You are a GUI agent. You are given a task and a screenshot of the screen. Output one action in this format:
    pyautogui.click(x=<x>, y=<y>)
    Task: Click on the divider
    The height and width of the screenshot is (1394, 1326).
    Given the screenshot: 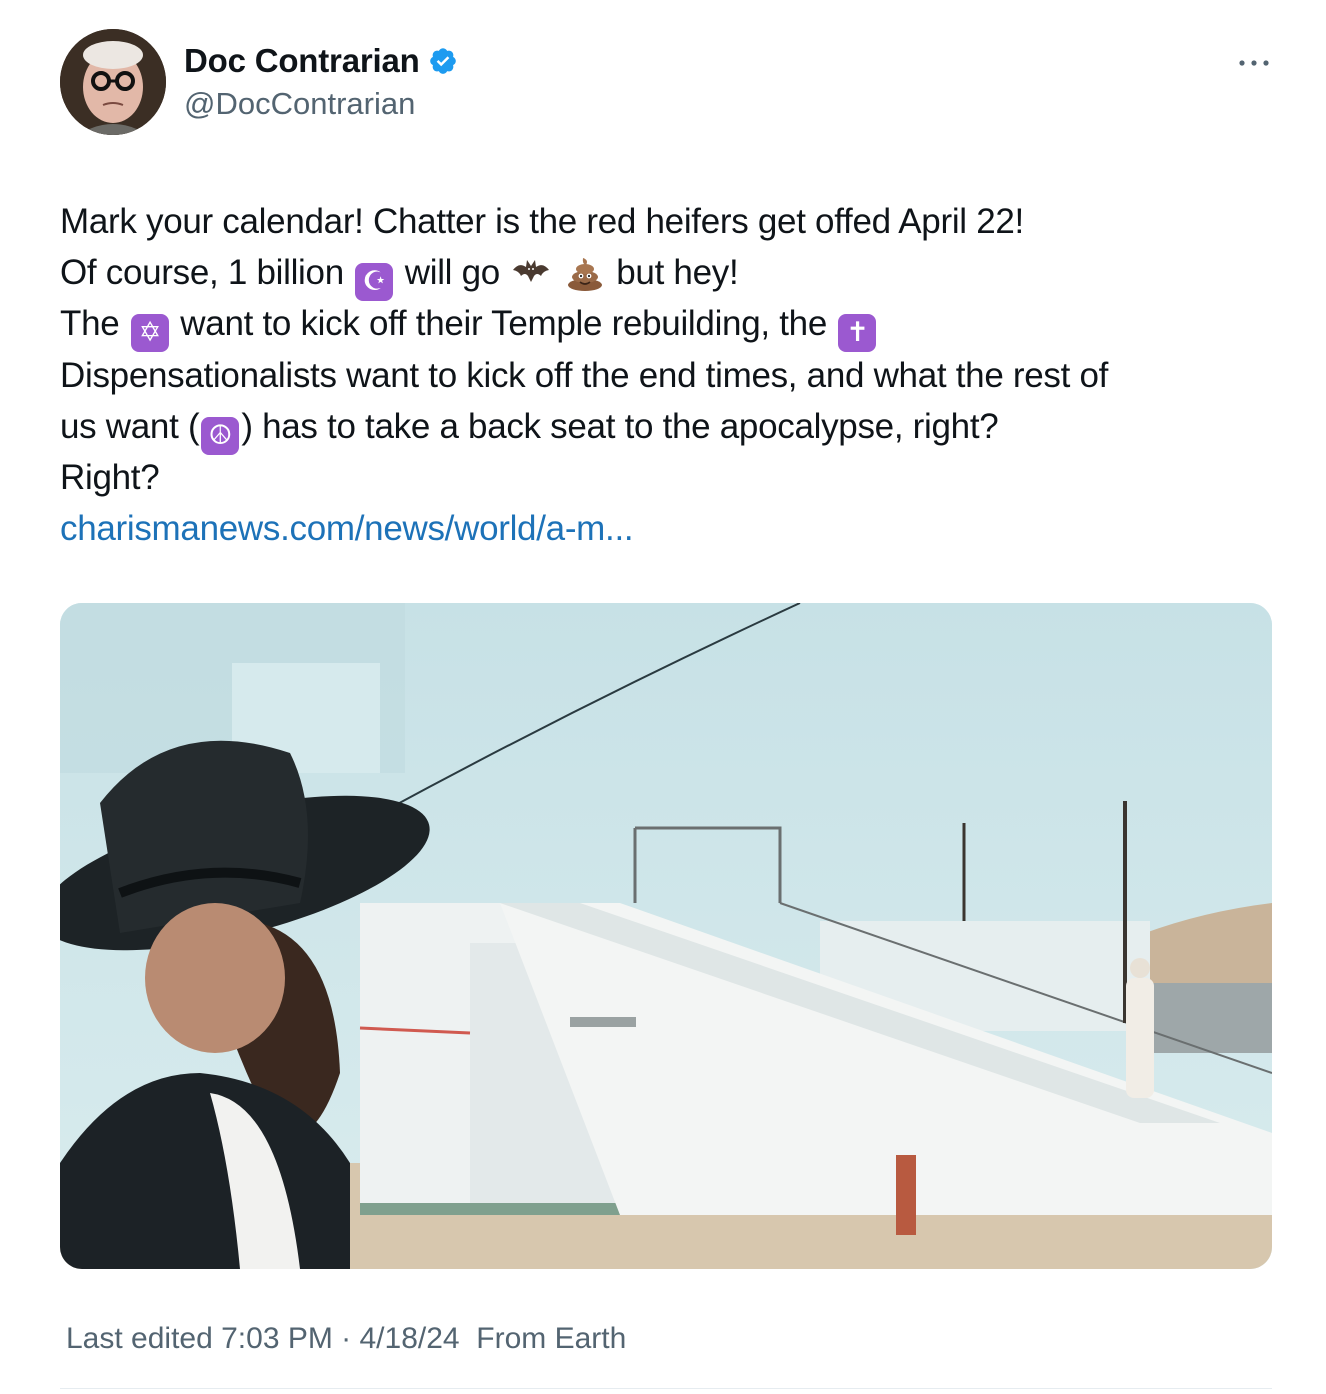 What is the action you would take?
    pyautogui.click(x=666, y=1388)
    